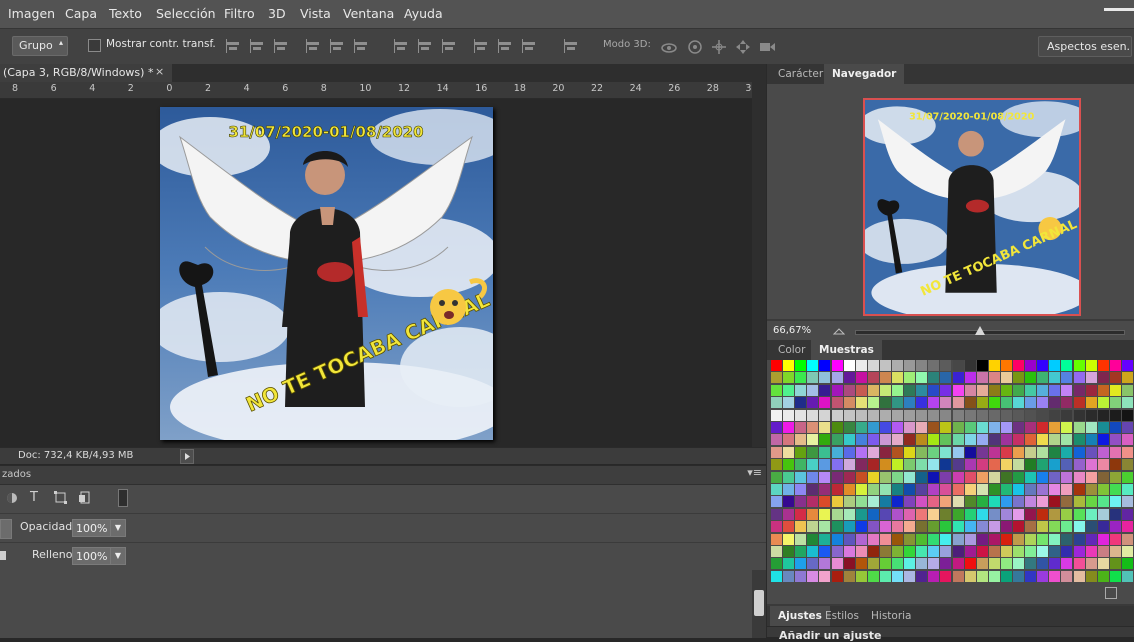  Describe the element at coordinates (315, 13) in the screenshot. I see `menu-vista: Vista` at that location.